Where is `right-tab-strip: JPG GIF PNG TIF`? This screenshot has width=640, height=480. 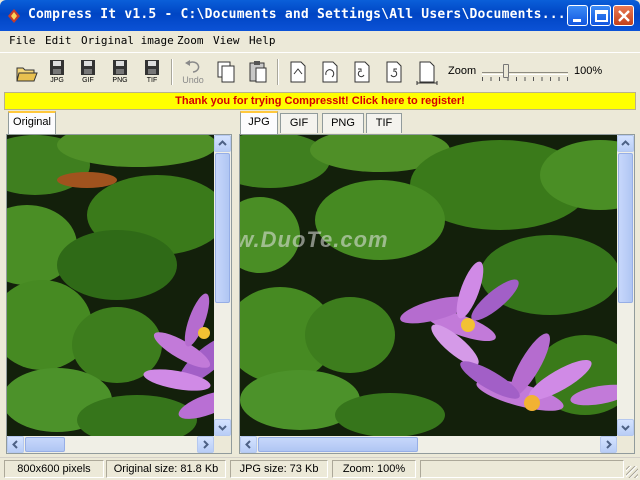 right-tab-strip: JPG GIF PNG TIF is located at coordinates (436, 122).